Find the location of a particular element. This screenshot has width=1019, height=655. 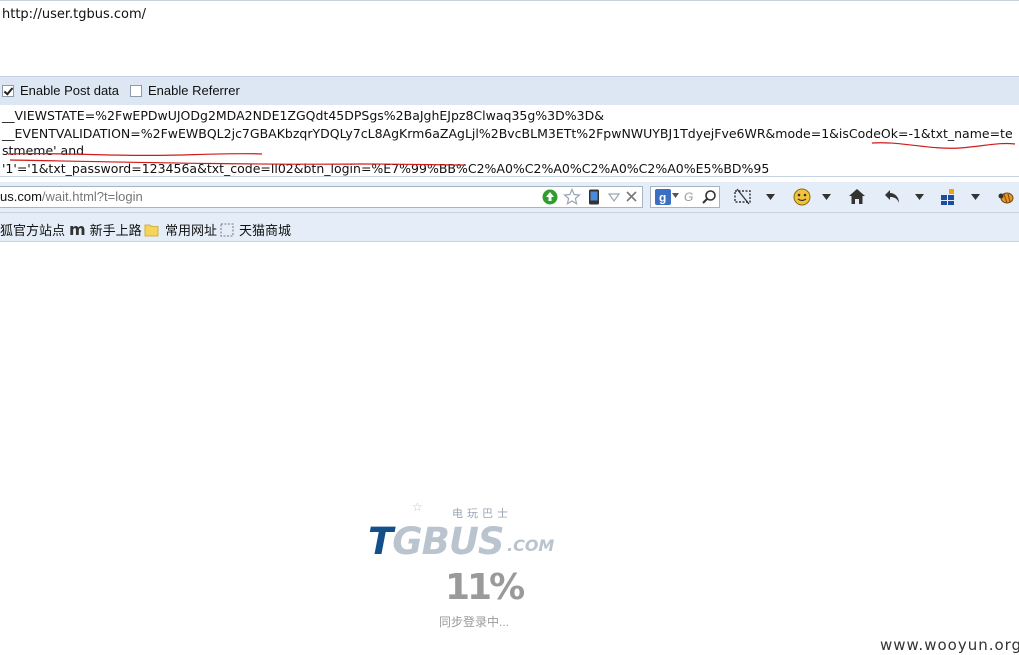

search-box: g G is located at coordinates (685, 197).